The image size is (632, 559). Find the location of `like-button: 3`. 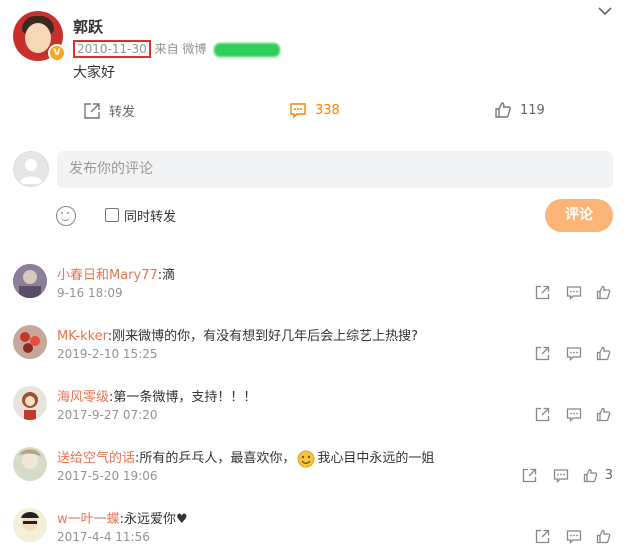

like-button: 3 is located at coordinates (598, 475).